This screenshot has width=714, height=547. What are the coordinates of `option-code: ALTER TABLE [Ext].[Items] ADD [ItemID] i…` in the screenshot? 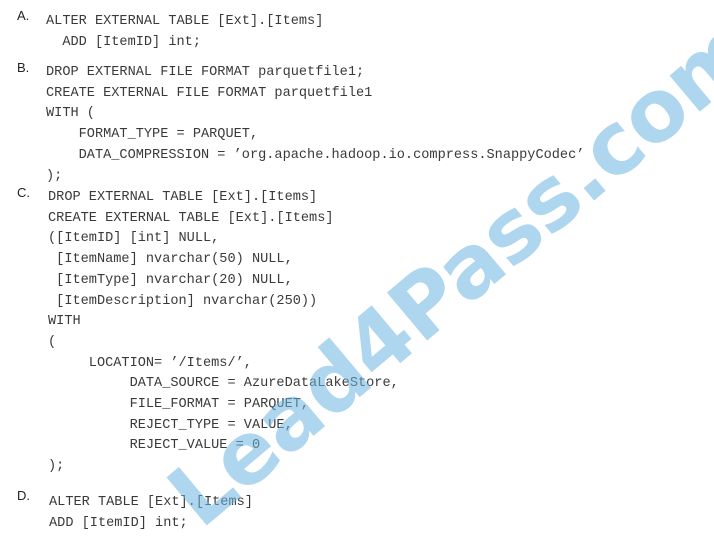 It's located at (151, 513).